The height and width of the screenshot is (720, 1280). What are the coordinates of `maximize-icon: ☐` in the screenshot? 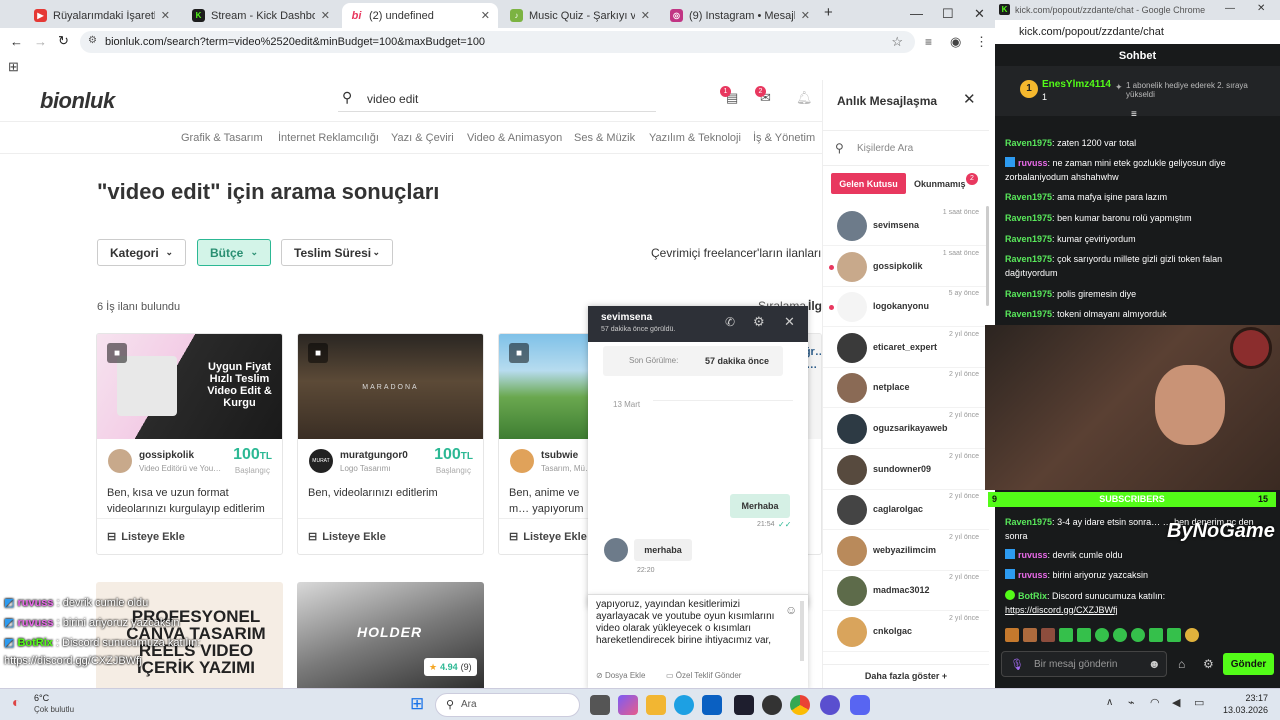 It's located at (948, 14).